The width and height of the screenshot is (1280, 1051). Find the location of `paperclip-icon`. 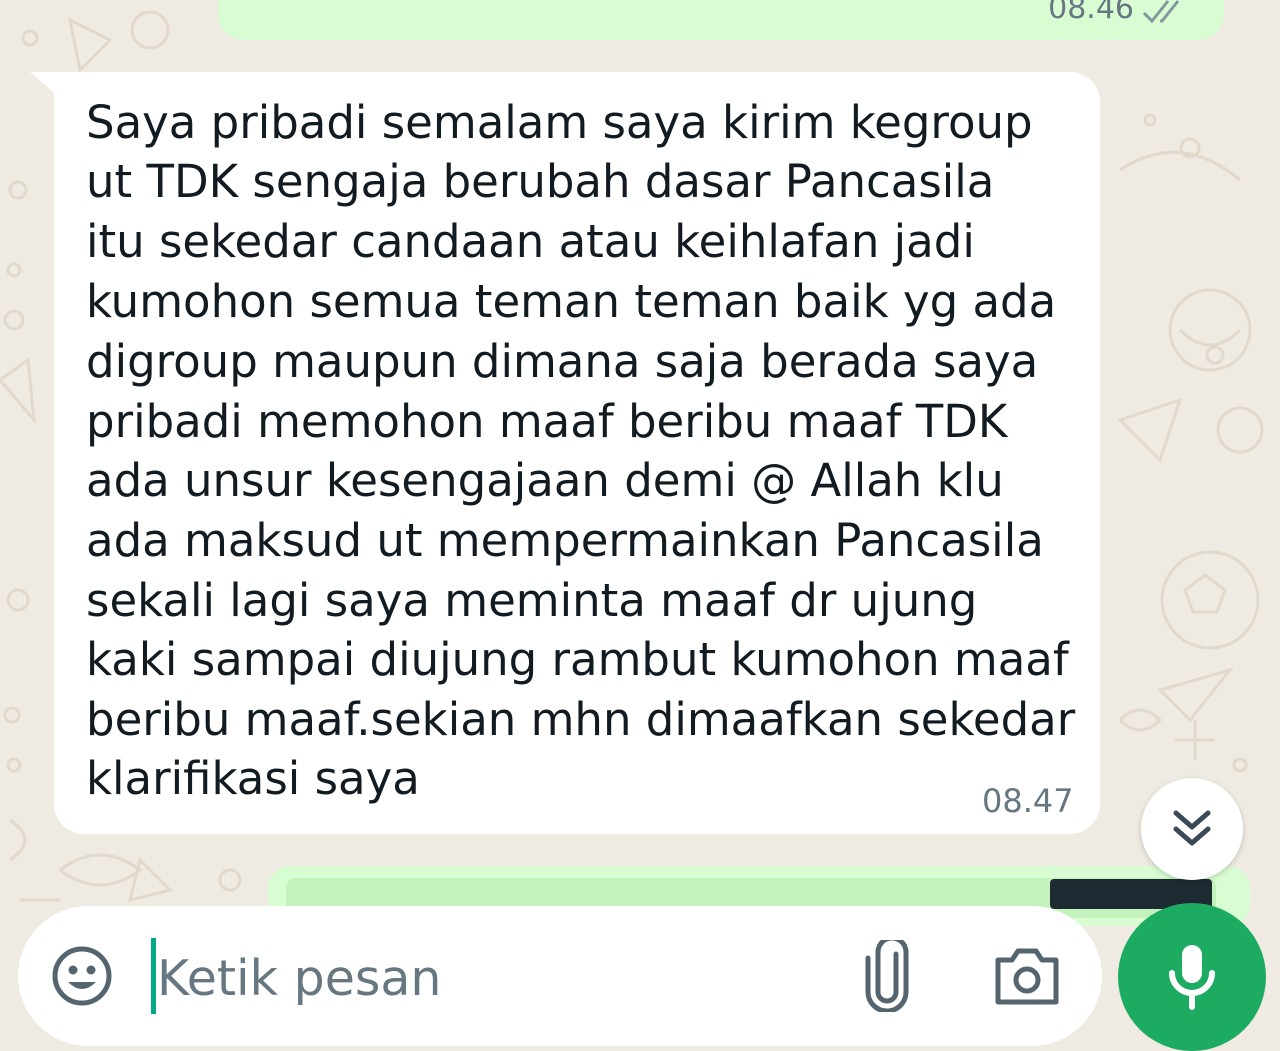

paperclip-icon is located at coordinates (887, 976).